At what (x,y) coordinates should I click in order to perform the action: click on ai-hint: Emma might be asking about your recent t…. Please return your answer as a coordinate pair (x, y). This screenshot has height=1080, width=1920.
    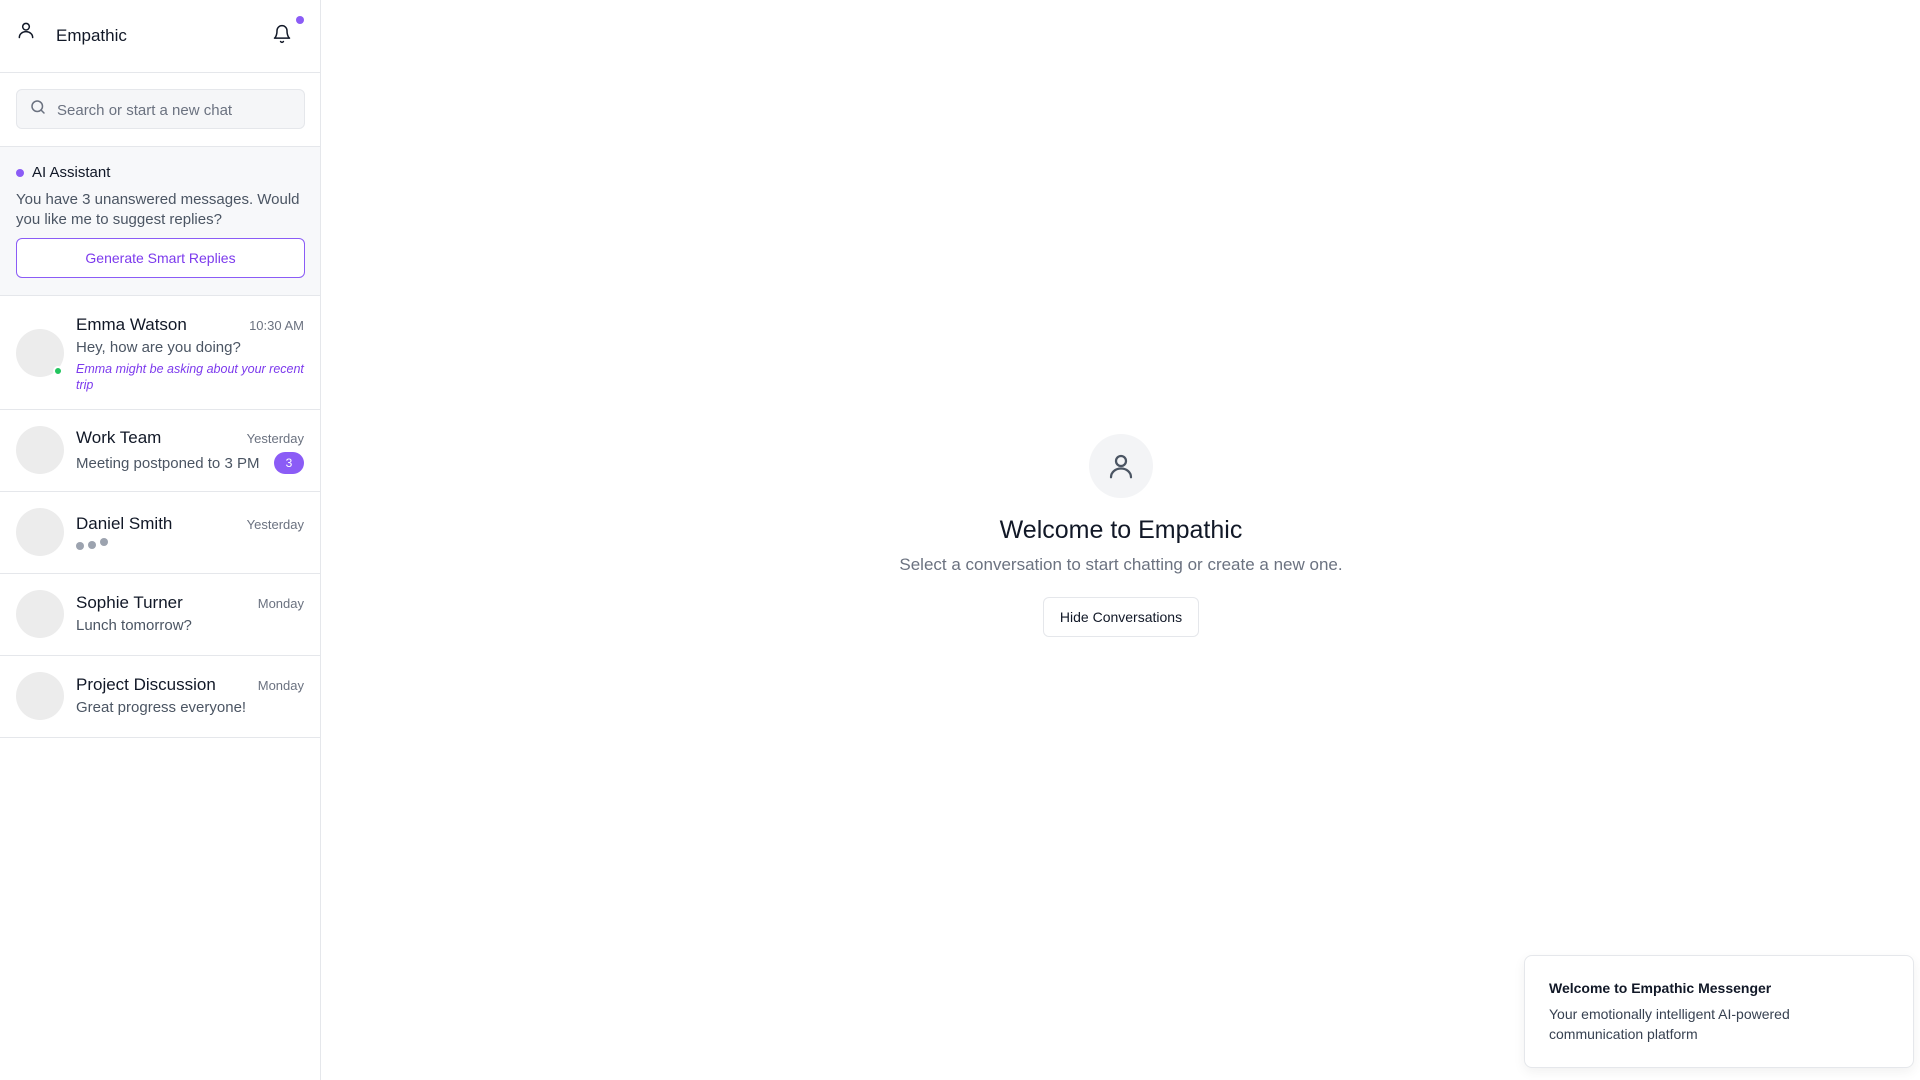
    Looking at the image, I should click on (190, 377).